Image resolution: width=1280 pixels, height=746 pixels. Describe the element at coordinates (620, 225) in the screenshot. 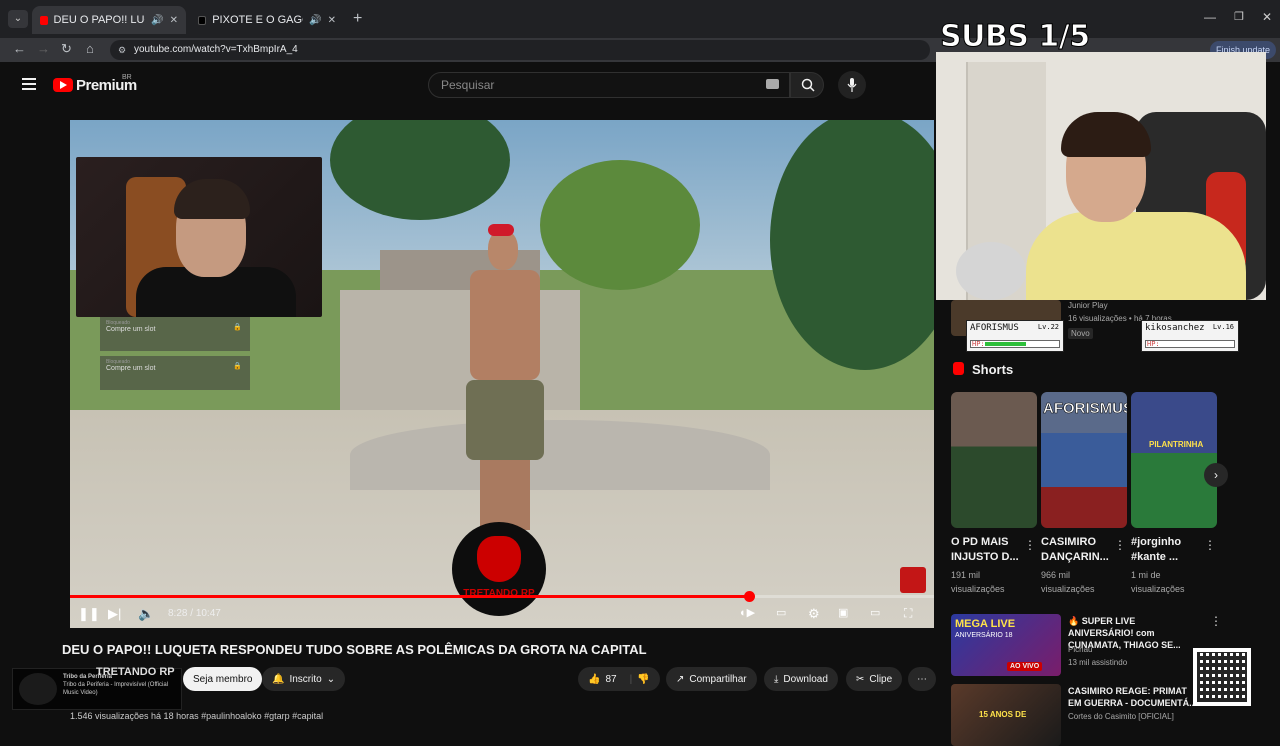

I see `tree-foliage` at that location.